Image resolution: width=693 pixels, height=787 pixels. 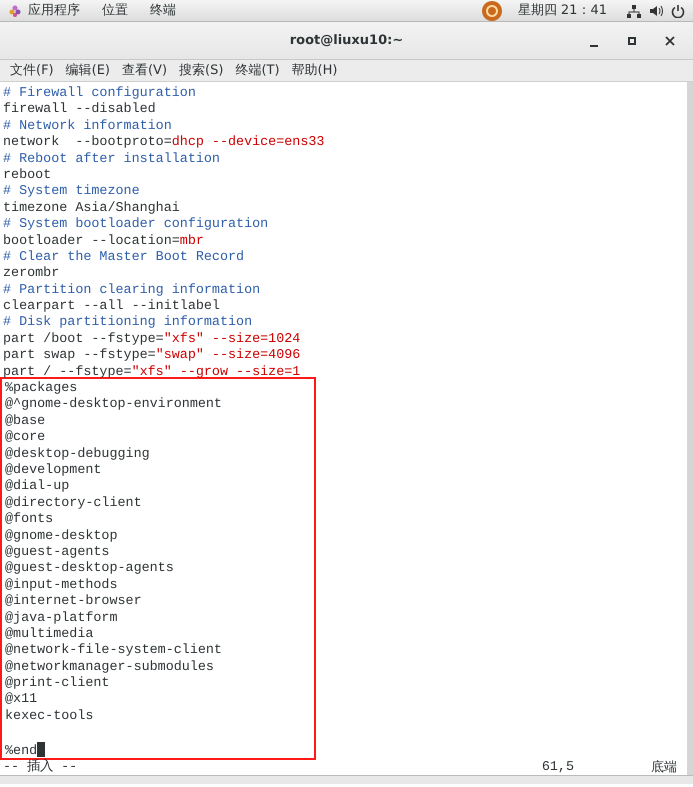 I want to click on window-title: root@liuxu10:~, so click(x=347, y=40).